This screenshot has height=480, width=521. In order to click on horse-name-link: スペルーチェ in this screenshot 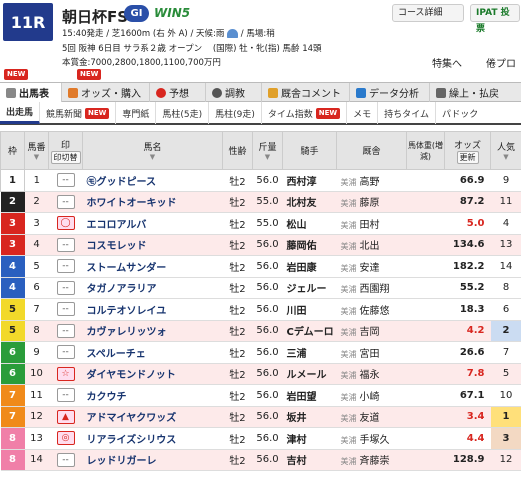, I will do `click(152, 352)`.